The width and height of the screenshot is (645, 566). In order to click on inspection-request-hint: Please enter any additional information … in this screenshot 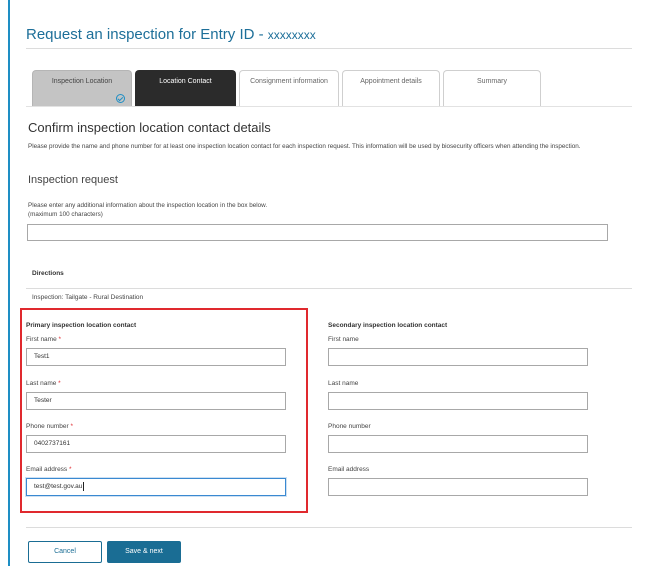, I will do `click(147, 210)`.